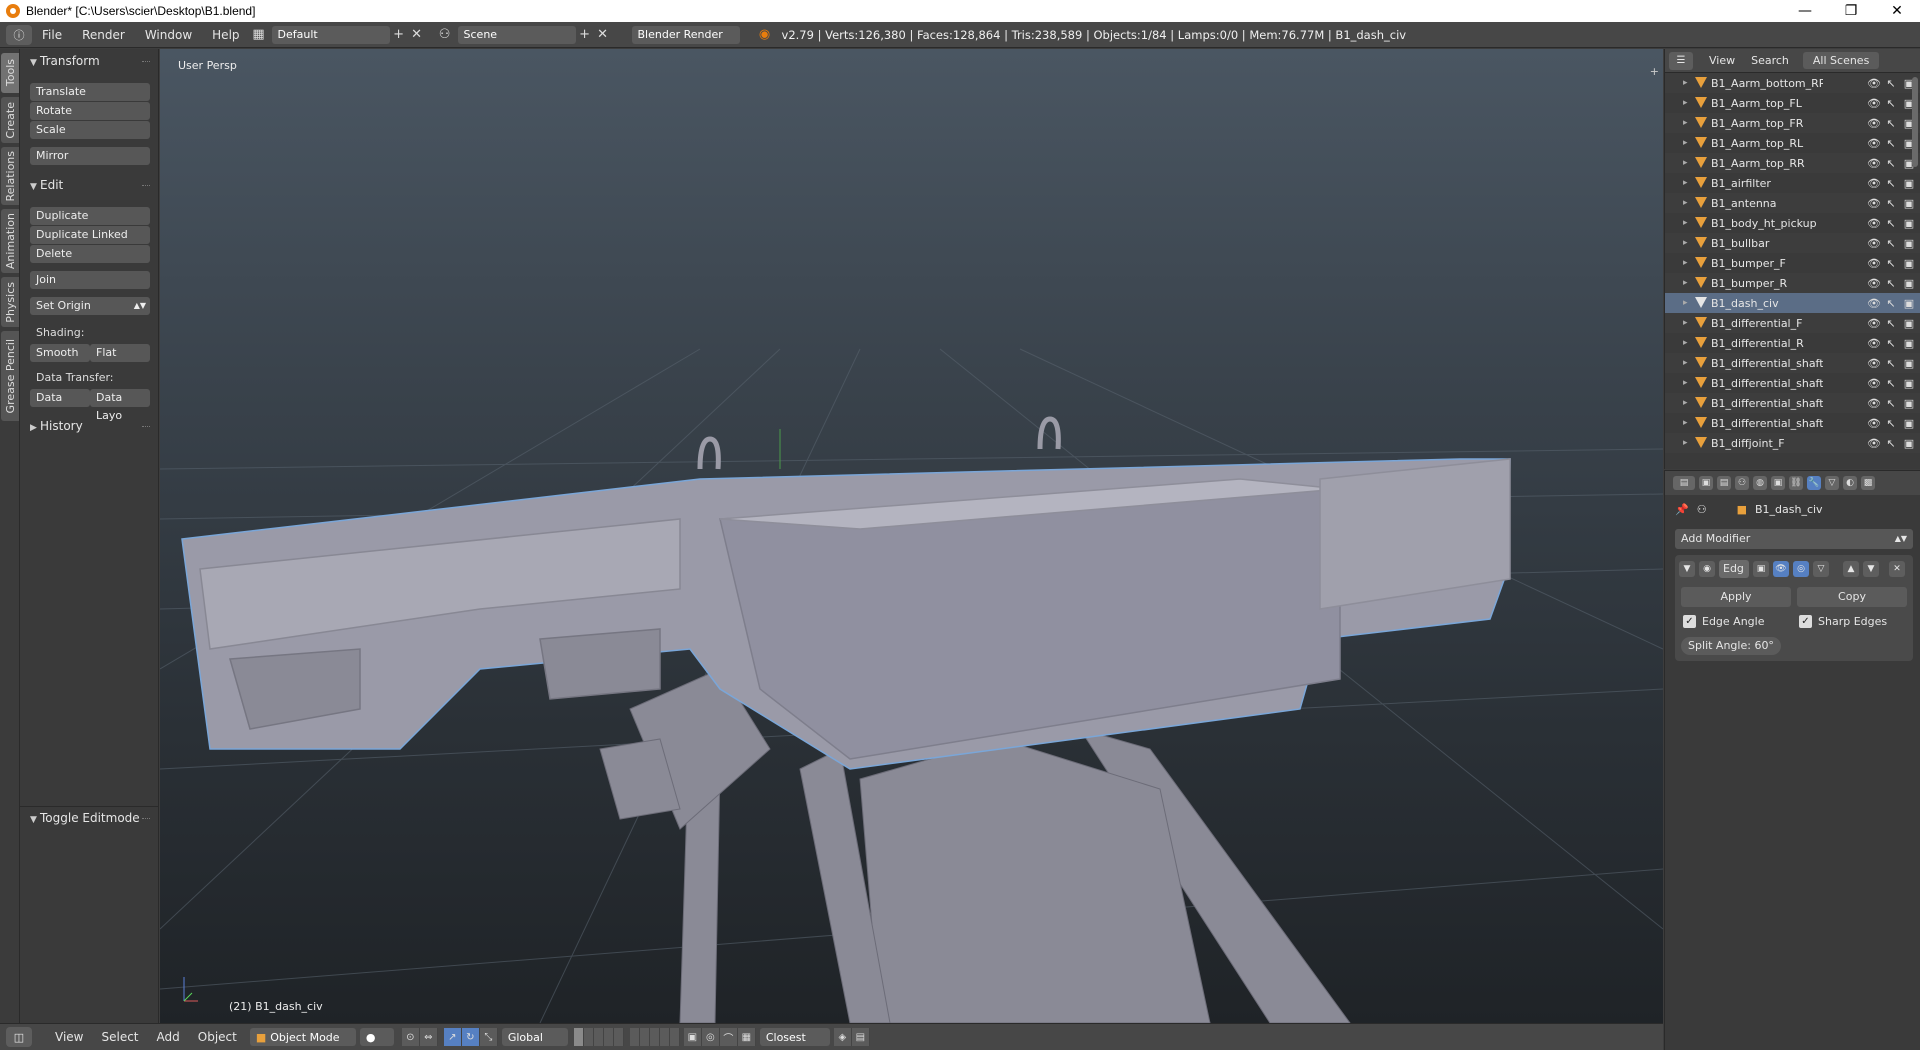  What do you see at coordinates (10, 241) in the screenshot?
I see `tab-animation: Animation` at bounding box center [10, 241].